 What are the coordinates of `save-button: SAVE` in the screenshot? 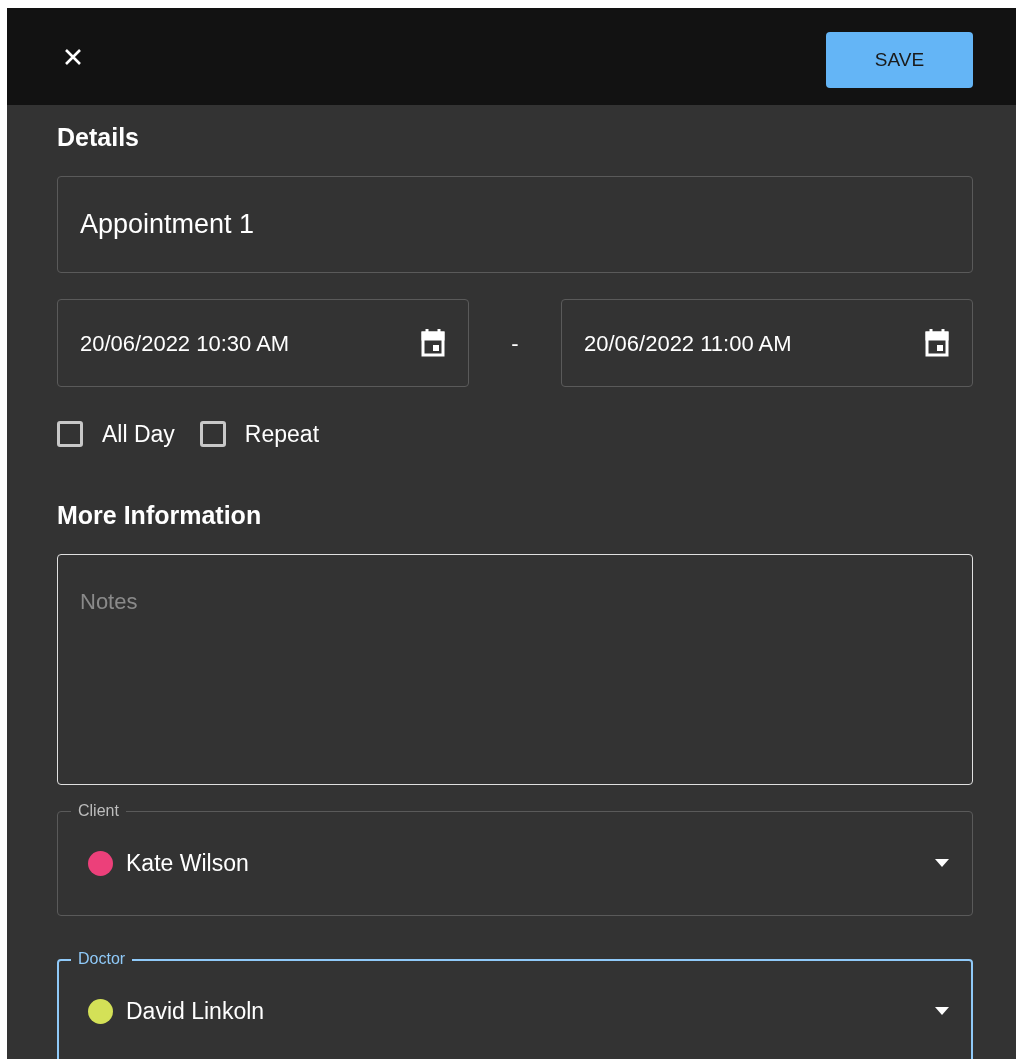 It's located at (899, 60).